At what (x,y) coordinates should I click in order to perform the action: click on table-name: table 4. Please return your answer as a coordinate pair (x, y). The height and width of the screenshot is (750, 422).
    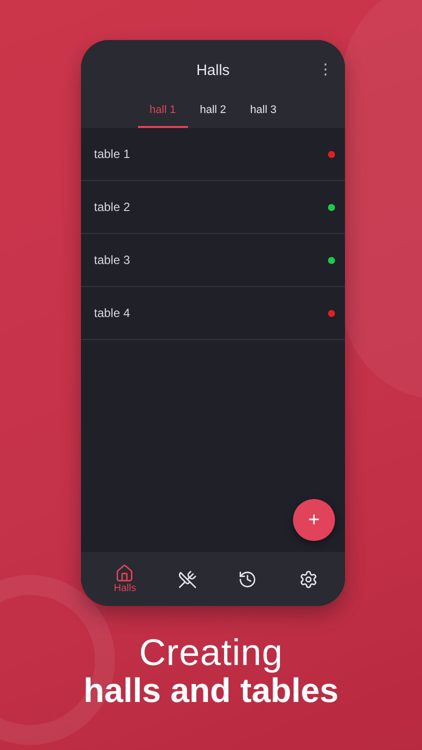
    Looking at the image, I should click on (112, 313).